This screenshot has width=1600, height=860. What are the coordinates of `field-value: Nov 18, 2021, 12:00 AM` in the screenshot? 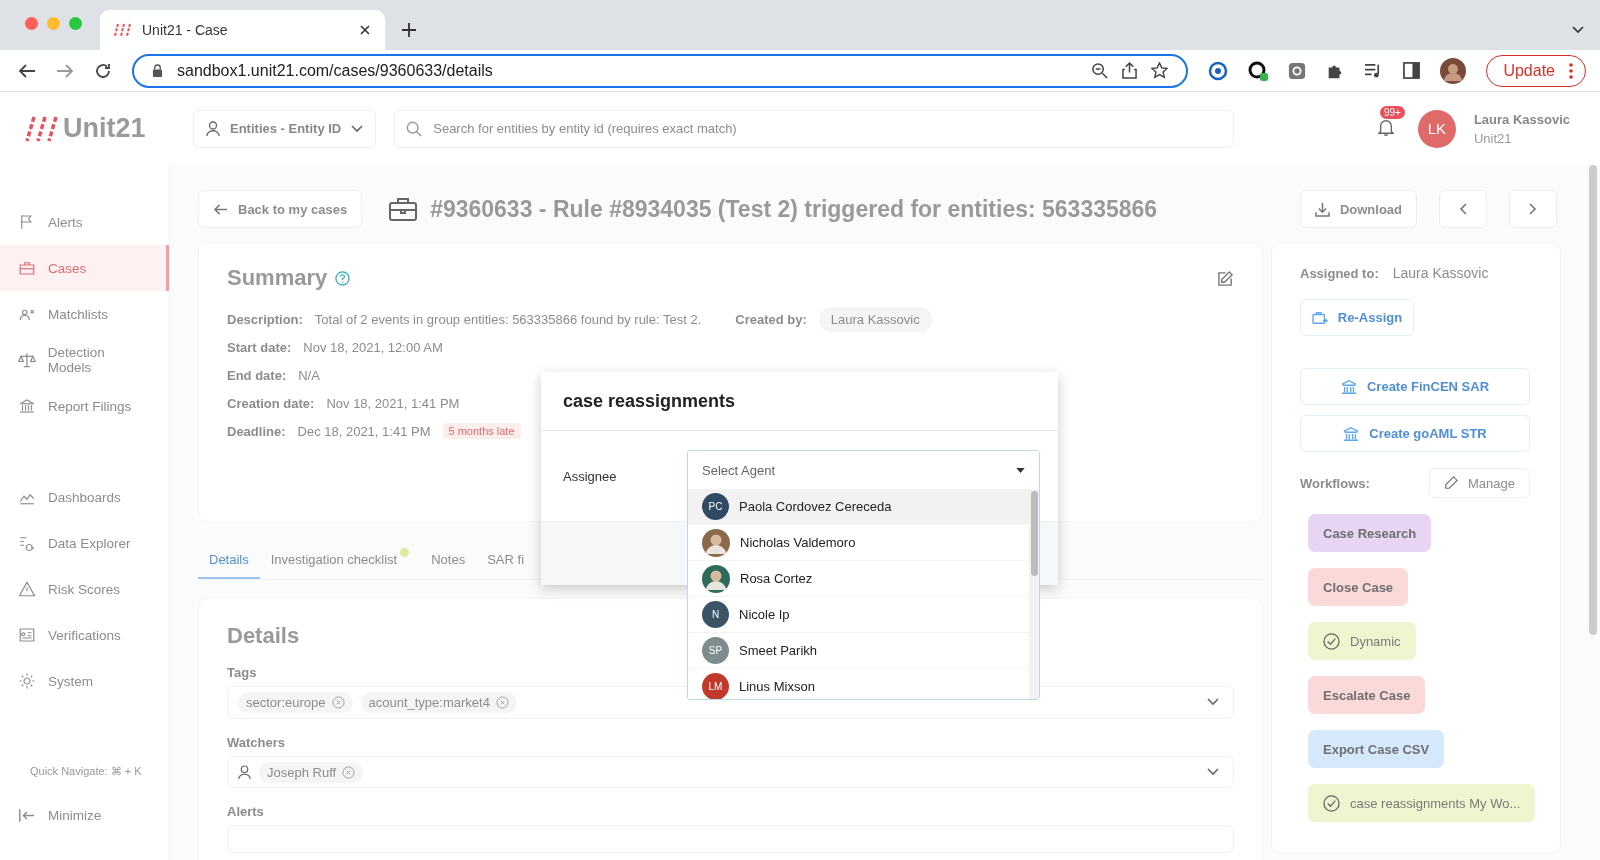 It's located at (373, 347).